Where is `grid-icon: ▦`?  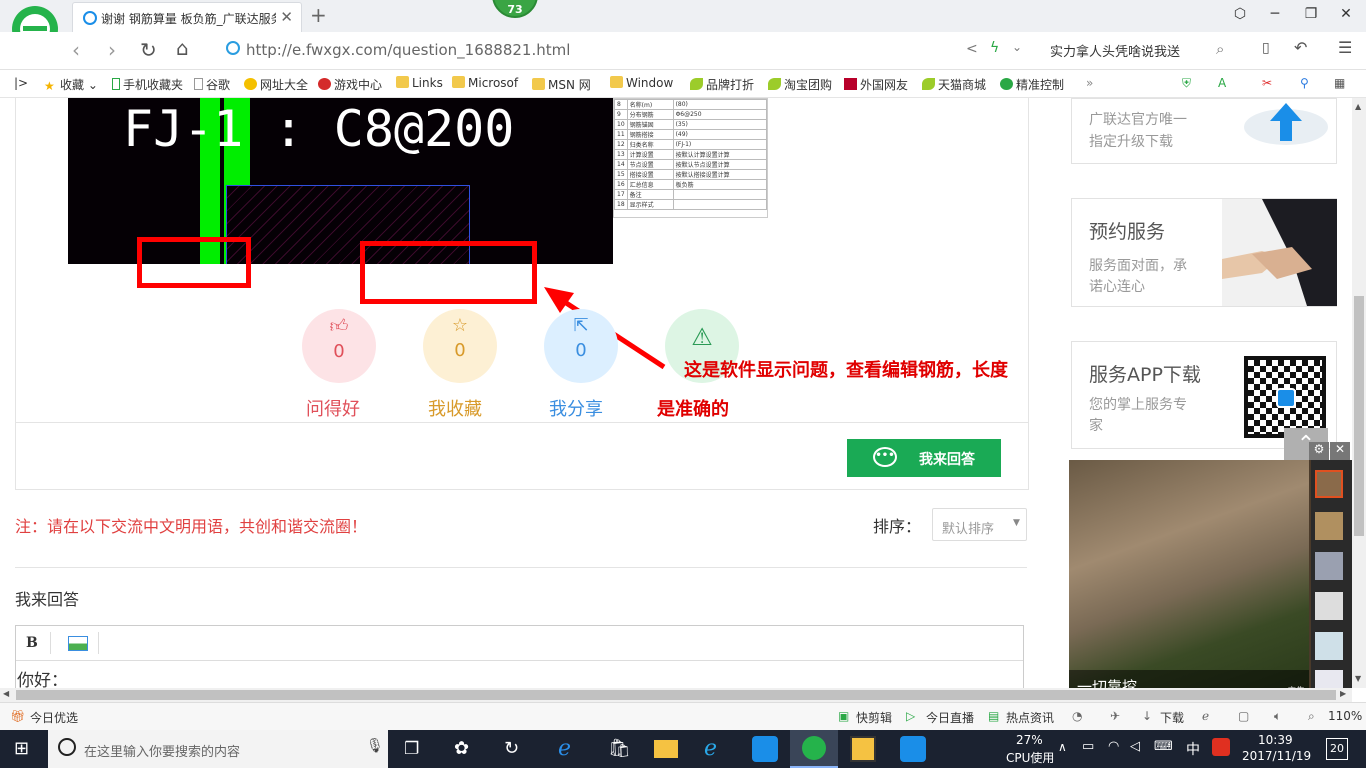 grid-icon: ▦ is located at coordinates (1339, 83).